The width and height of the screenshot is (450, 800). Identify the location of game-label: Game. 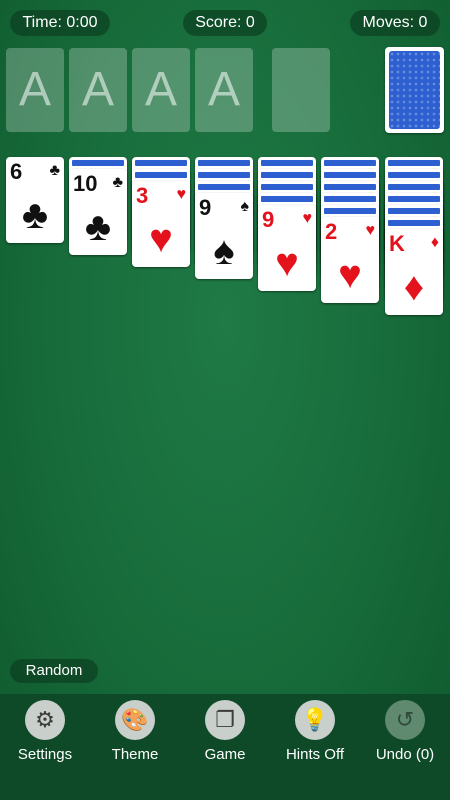
(225, 754).